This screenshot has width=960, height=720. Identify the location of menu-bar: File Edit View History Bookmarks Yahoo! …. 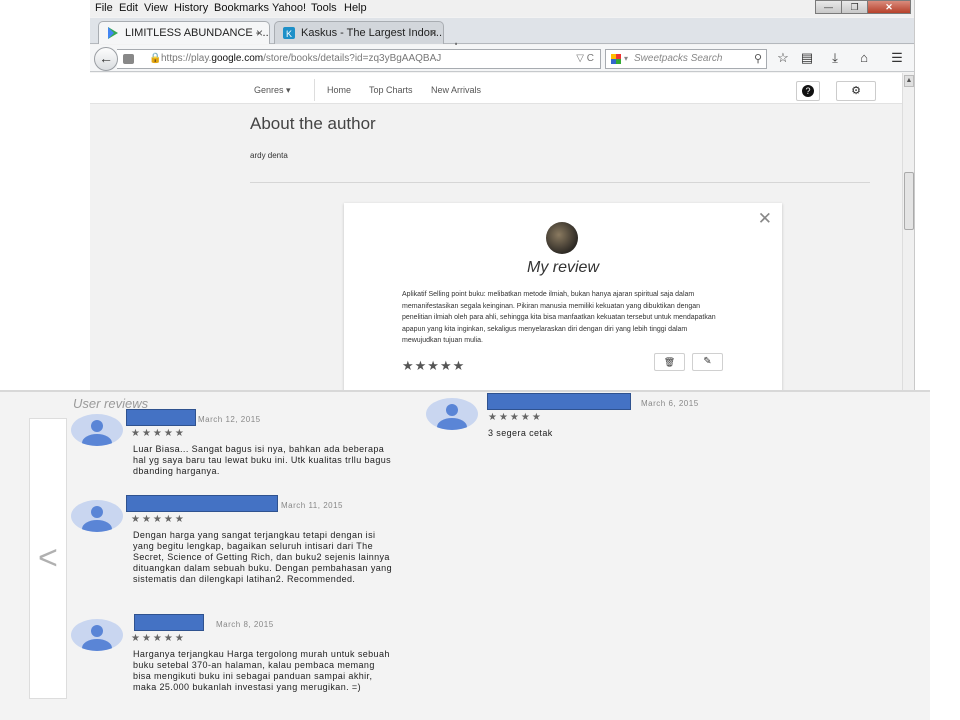
(502, 8).